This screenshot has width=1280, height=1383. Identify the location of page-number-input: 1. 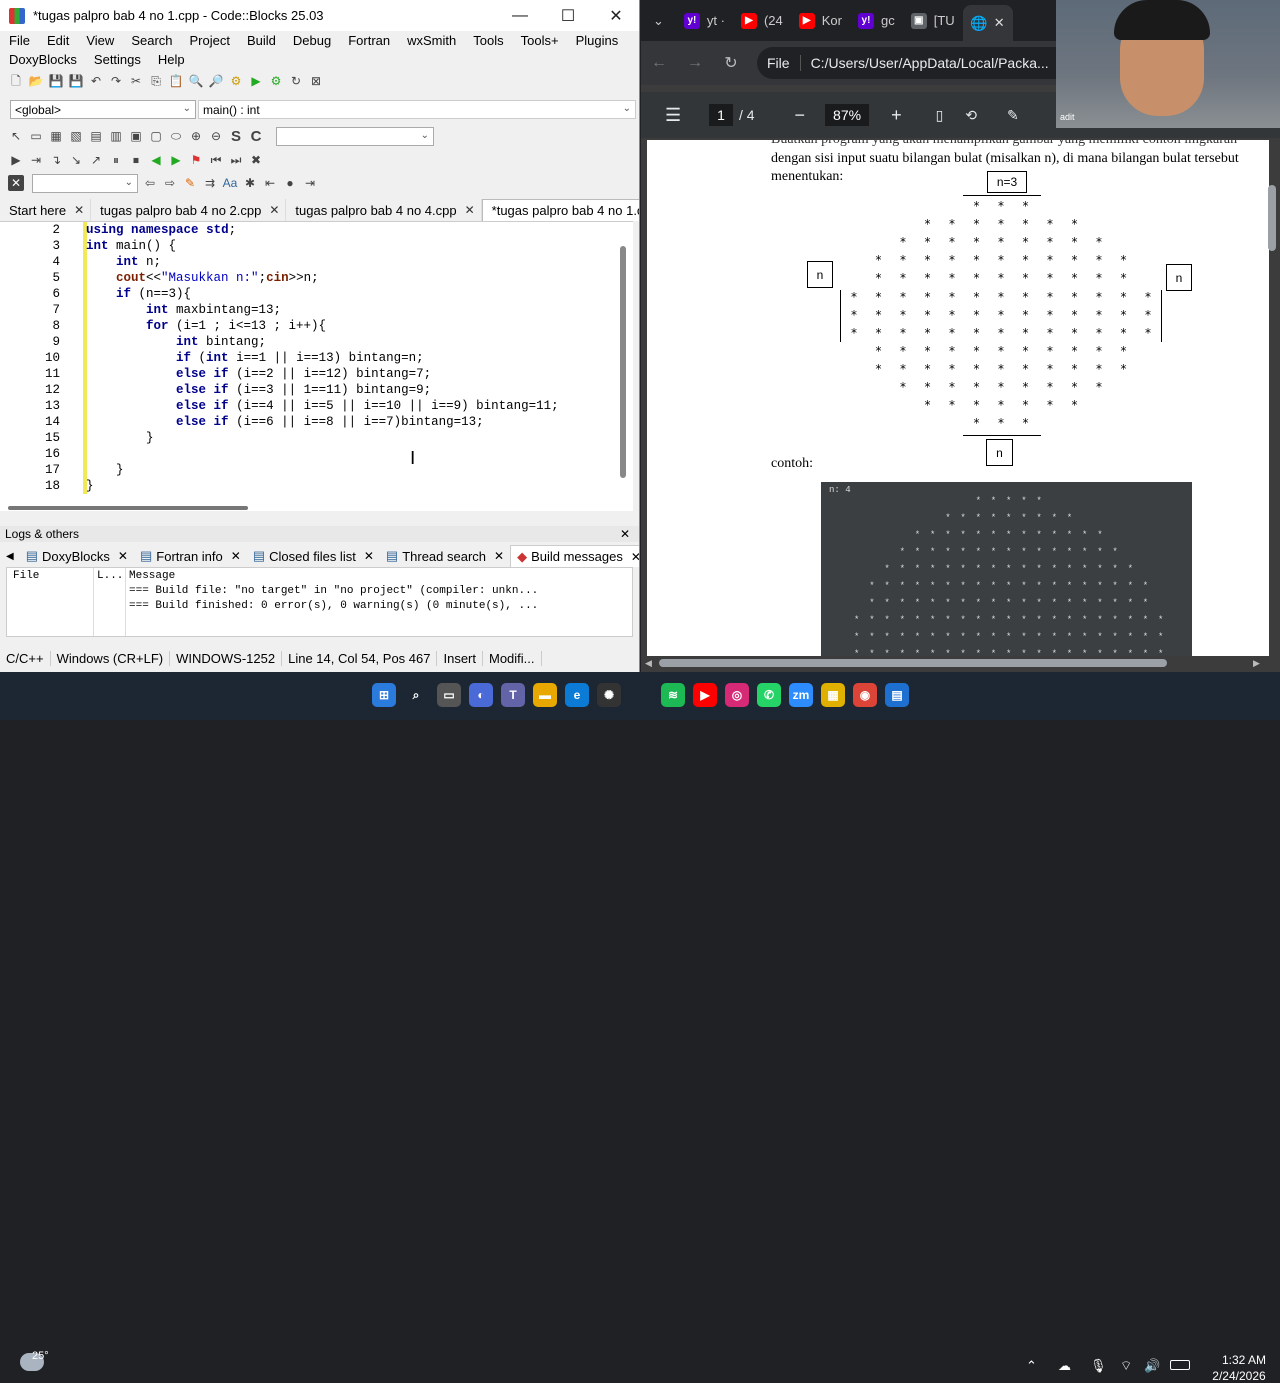
(721, 115).